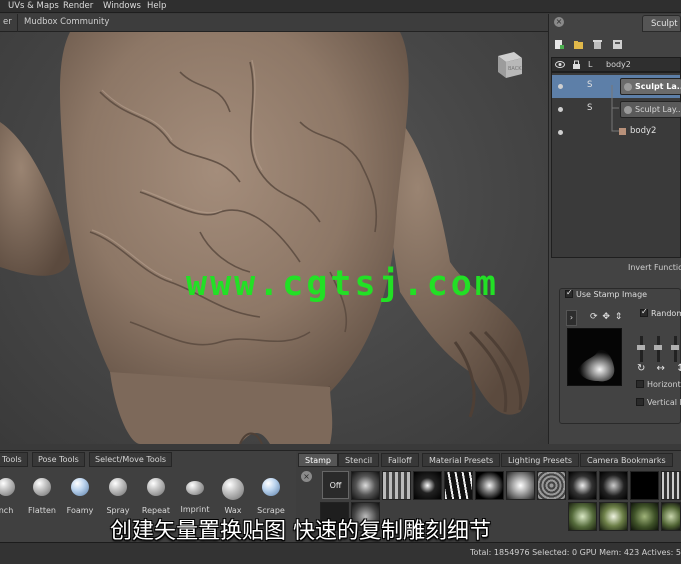 The width and height of the screenshot is (681, 564). Describe the element at coordinates (42, 487) in the screenshot. I see `flatten-tool-icon` at that location.